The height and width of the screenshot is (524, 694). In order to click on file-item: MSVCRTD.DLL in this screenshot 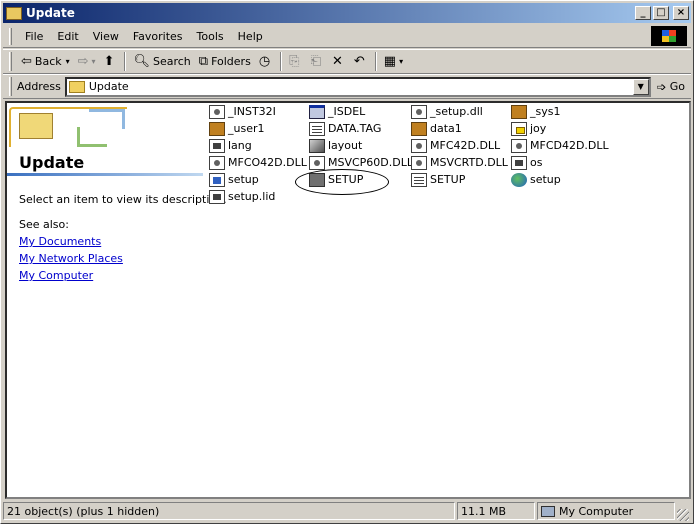, I will do `click(459, 162)`.